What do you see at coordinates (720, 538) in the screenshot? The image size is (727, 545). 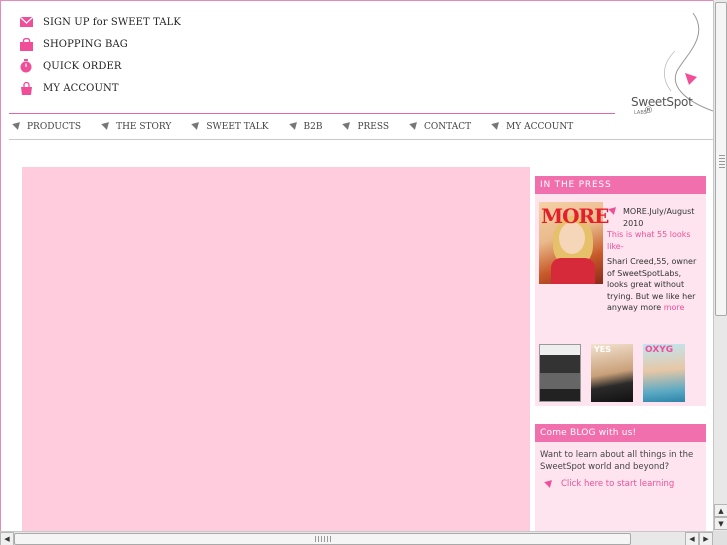 I see `scrollbar-corner` at bounding box center [720, 538].